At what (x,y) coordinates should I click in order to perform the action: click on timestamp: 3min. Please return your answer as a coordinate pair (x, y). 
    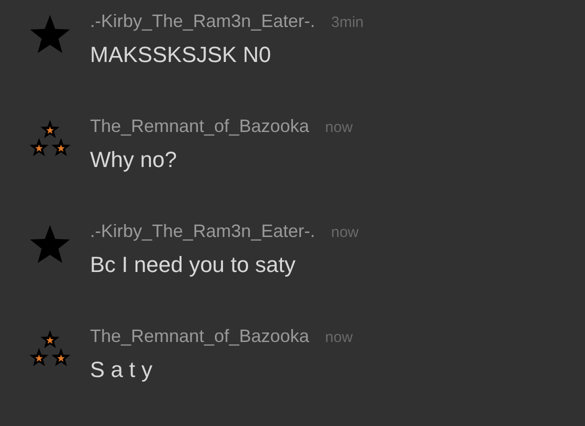
    Looking at the image, I should click on (347, 22).